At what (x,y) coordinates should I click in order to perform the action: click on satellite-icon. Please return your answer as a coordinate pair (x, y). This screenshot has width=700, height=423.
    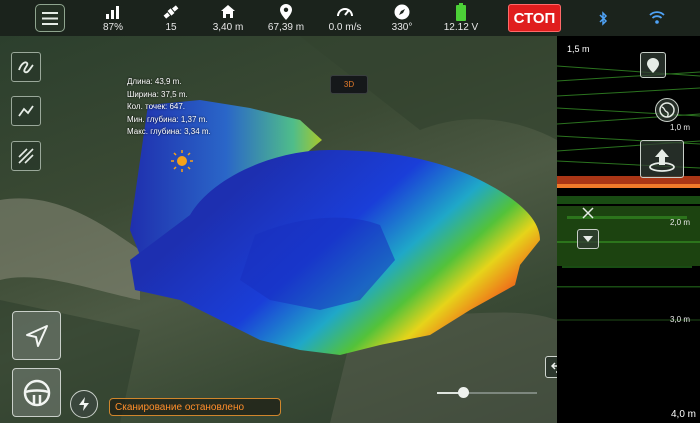
    Looking at the image, I should click on (171, 11).